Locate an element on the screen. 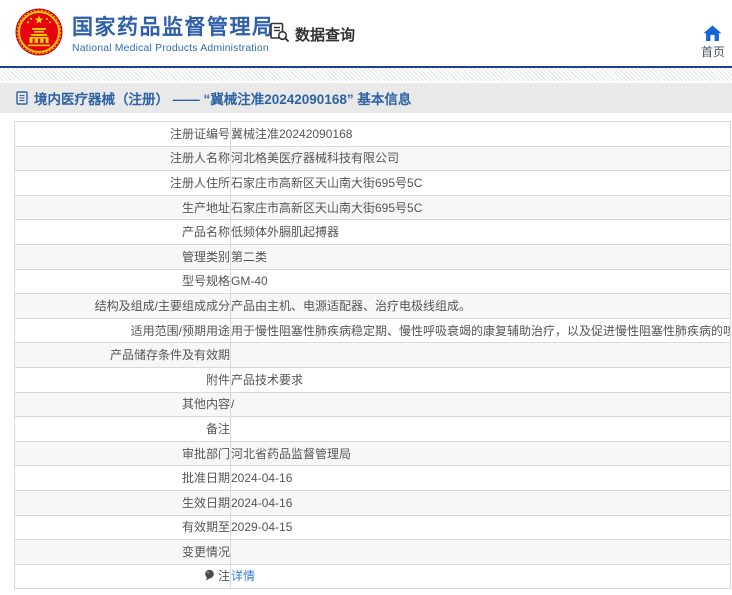 The image size is (732, 595). table-row: 产品名称 低频体外膈肌起搏器 is located at coordinates (372, 232).